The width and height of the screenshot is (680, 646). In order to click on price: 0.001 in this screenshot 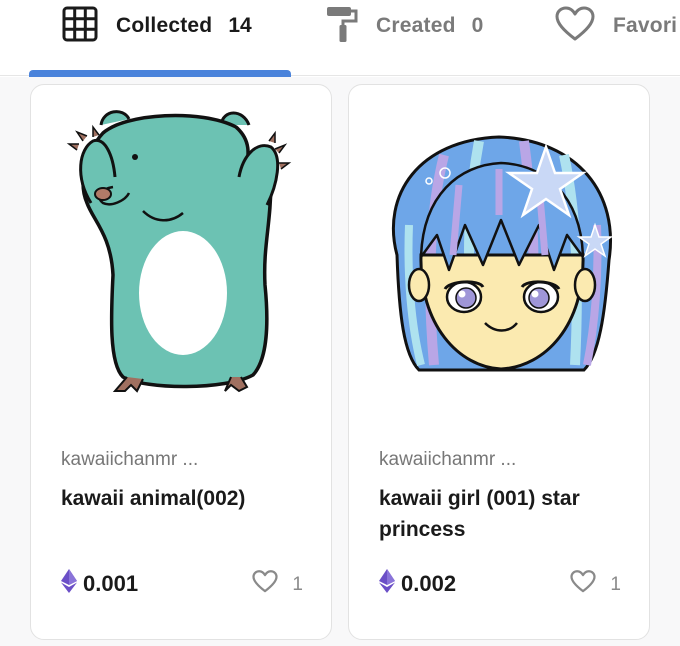, I will do `click(99, 584)`.